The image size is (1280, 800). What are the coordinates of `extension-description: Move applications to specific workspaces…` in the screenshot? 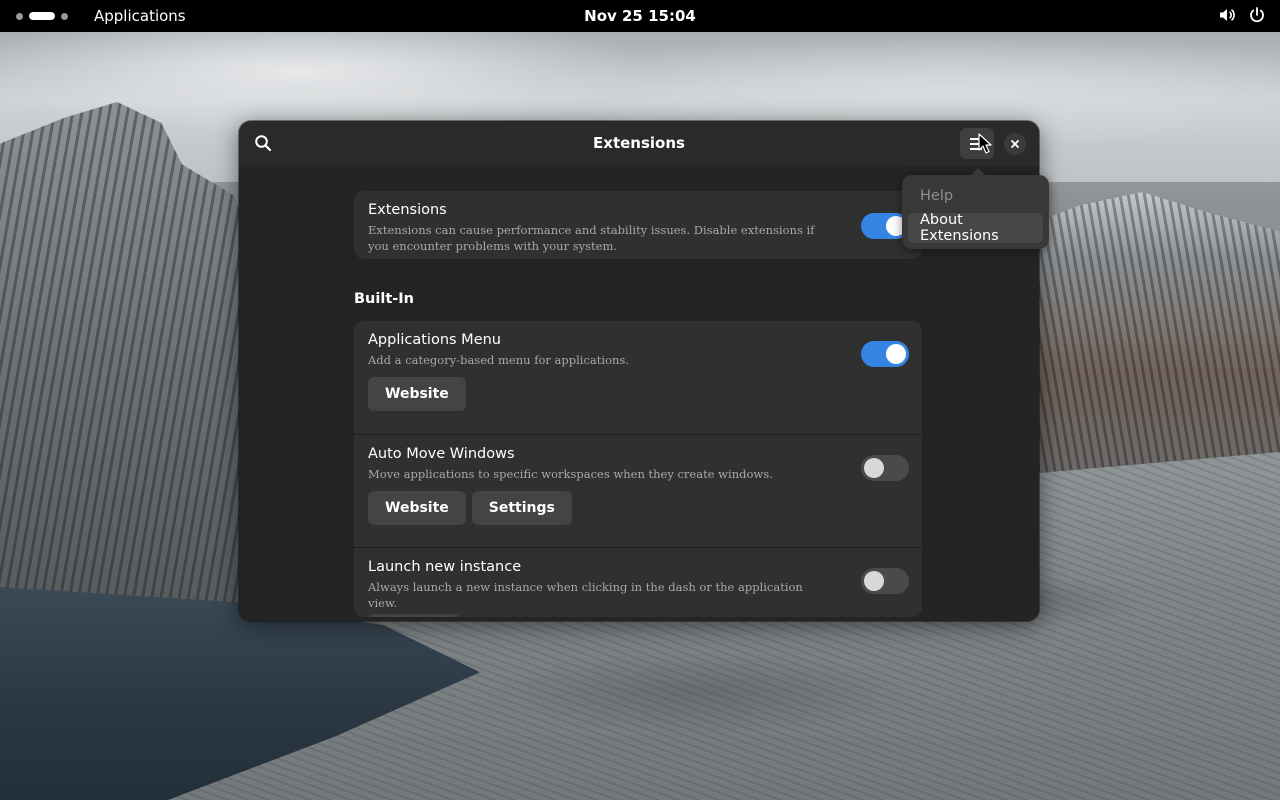 It's located at (570, 474).